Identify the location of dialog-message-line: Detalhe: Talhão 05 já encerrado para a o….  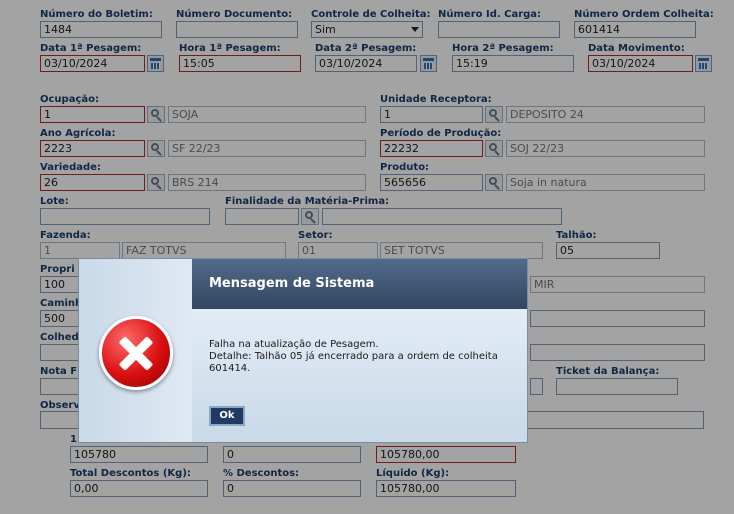
(353, 356).